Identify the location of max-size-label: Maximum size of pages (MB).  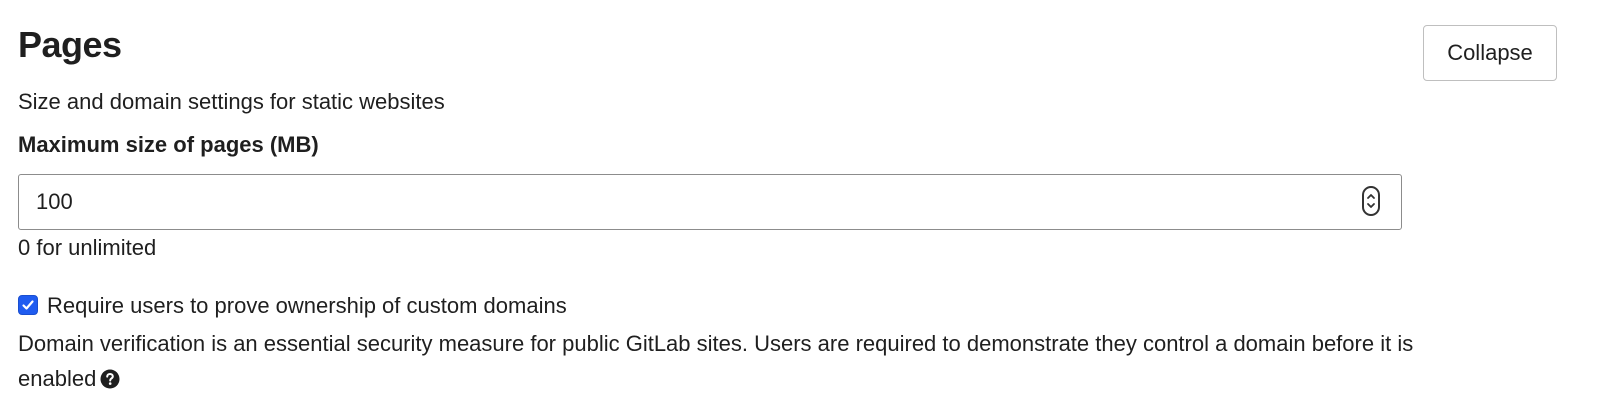
(168, 144).